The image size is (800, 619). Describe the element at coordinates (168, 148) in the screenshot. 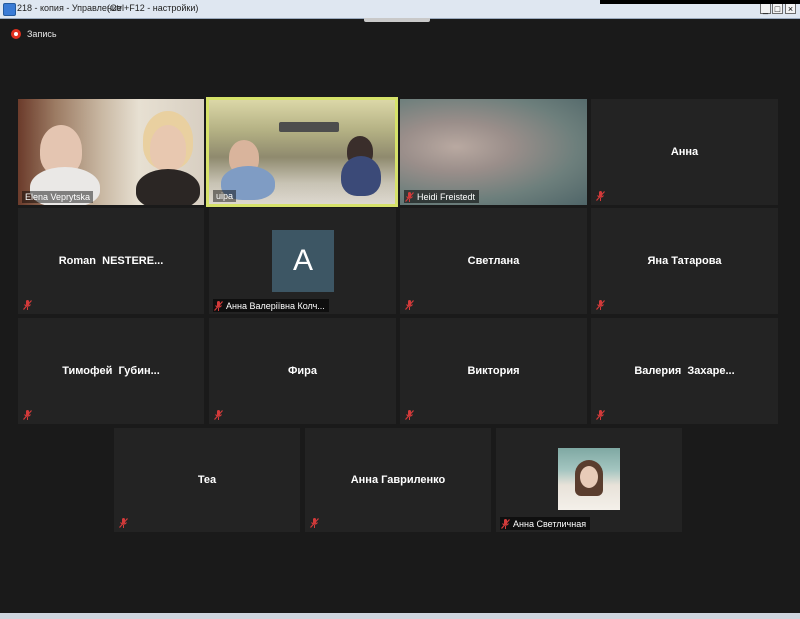

I see `participant-face` at that location.